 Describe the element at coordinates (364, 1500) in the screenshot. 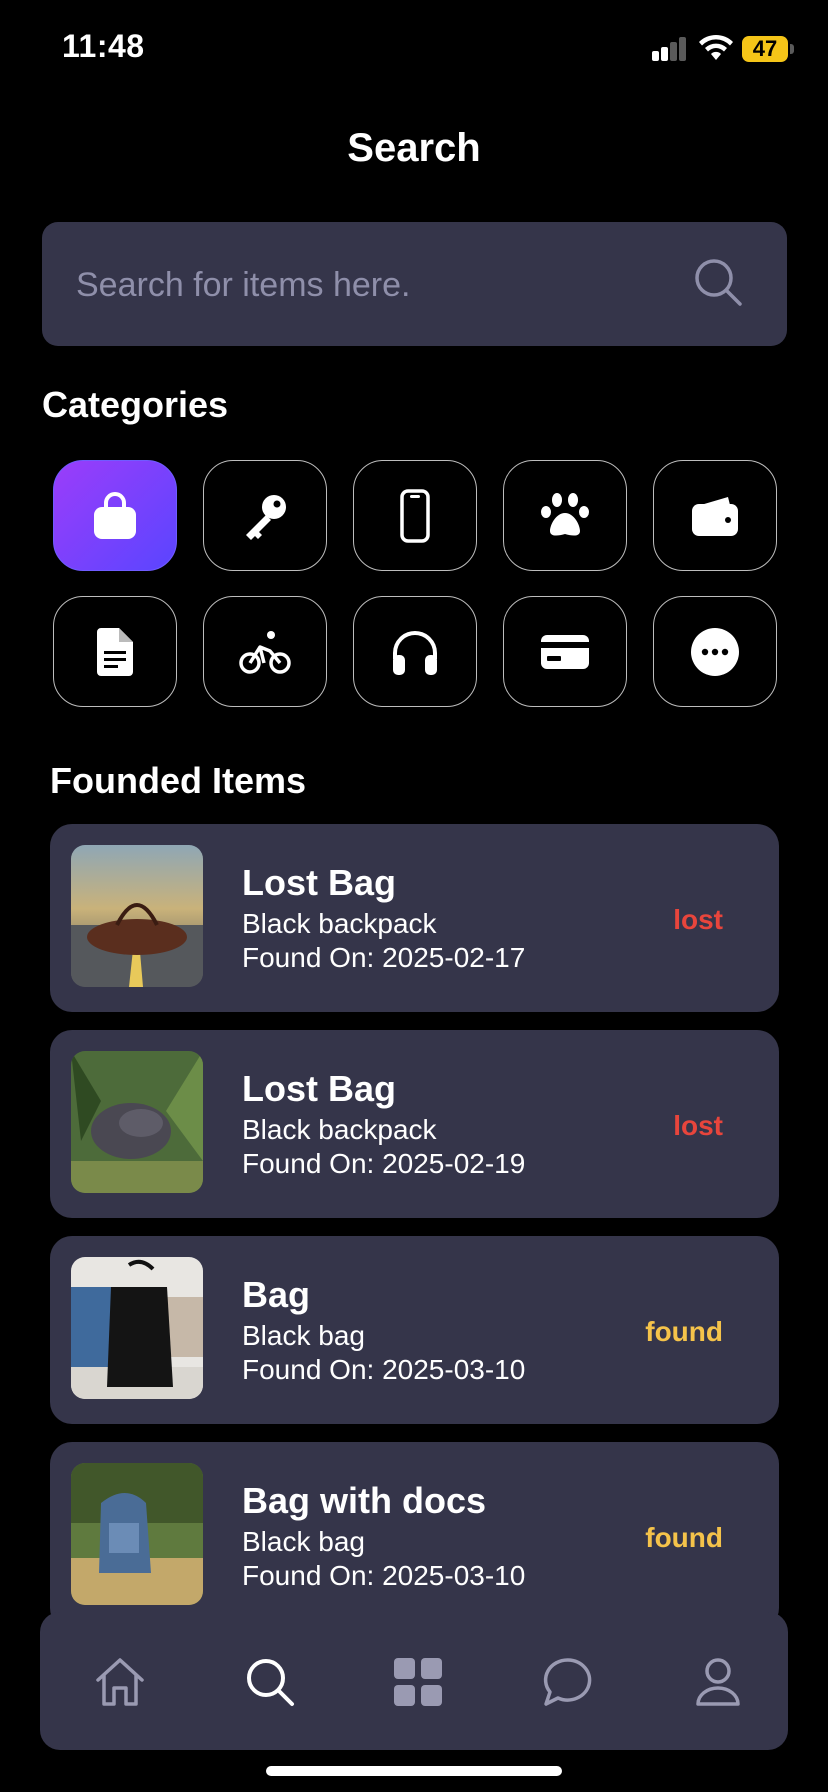

I see `item-title: Bag with docs` at that location.